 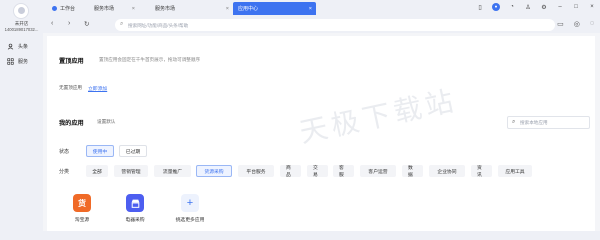 I want to click on tab-workbench: 工作台, so click(x=67, y=8).